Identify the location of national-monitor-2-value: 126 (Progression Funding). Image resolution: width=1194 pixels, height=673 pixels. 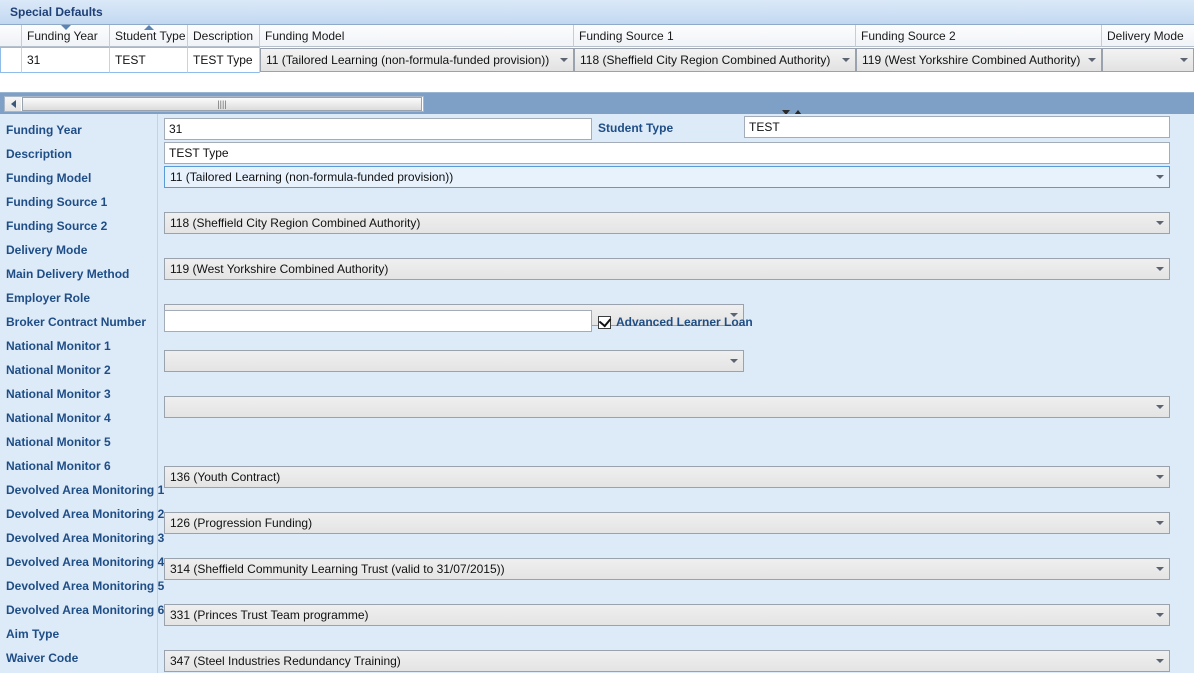
(241, 523).